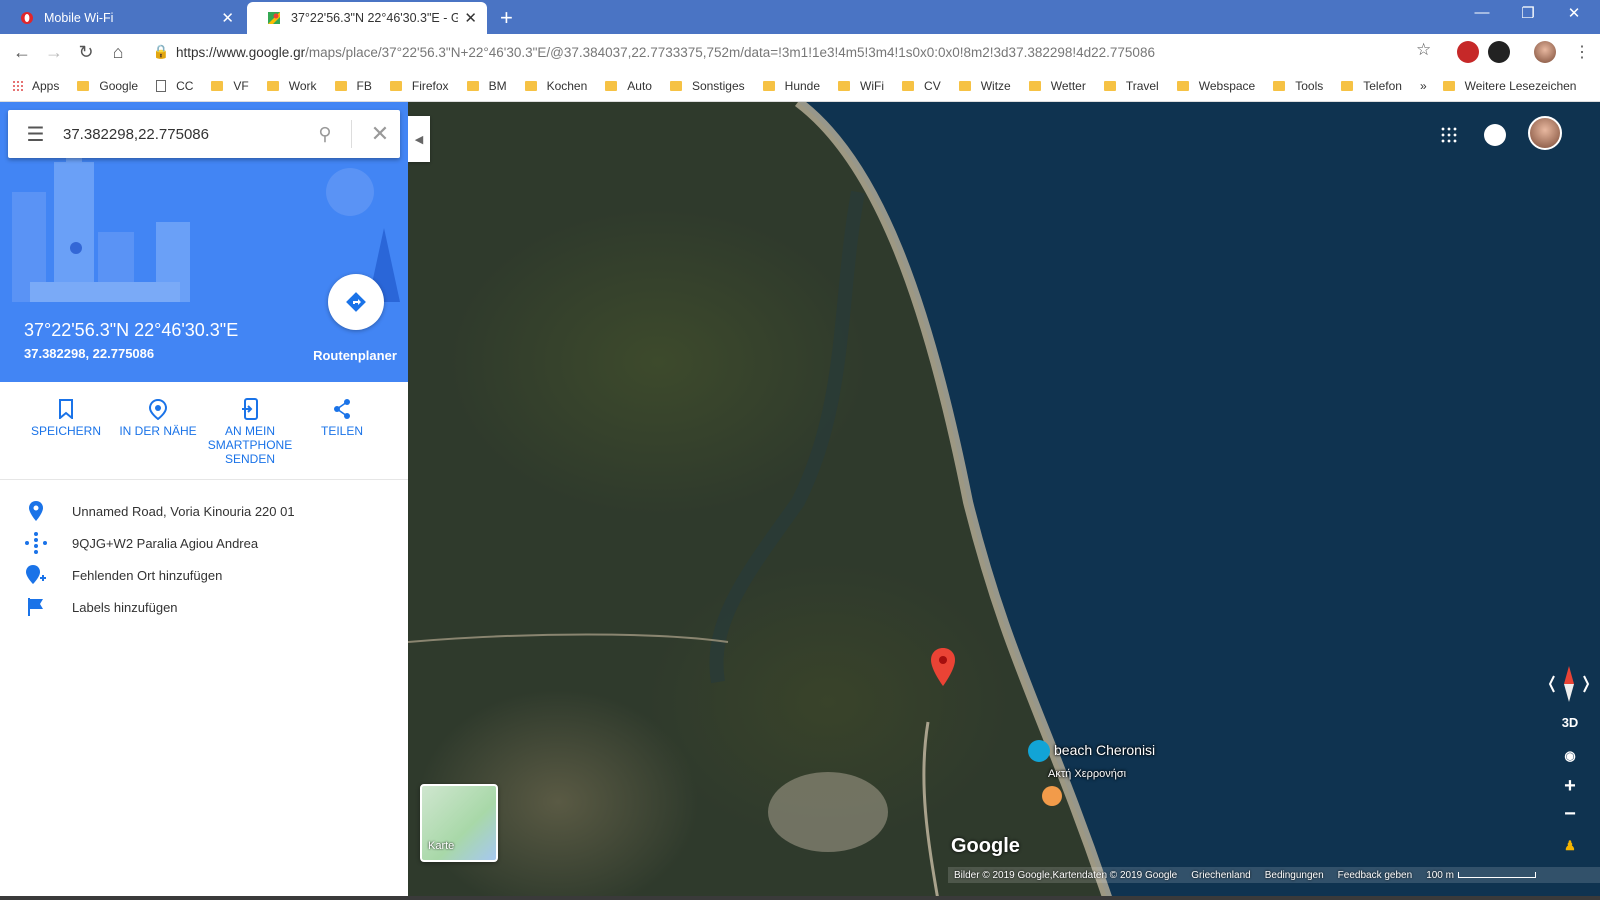  I want to click on bookmark-label: WiFi, so click(872, 85).